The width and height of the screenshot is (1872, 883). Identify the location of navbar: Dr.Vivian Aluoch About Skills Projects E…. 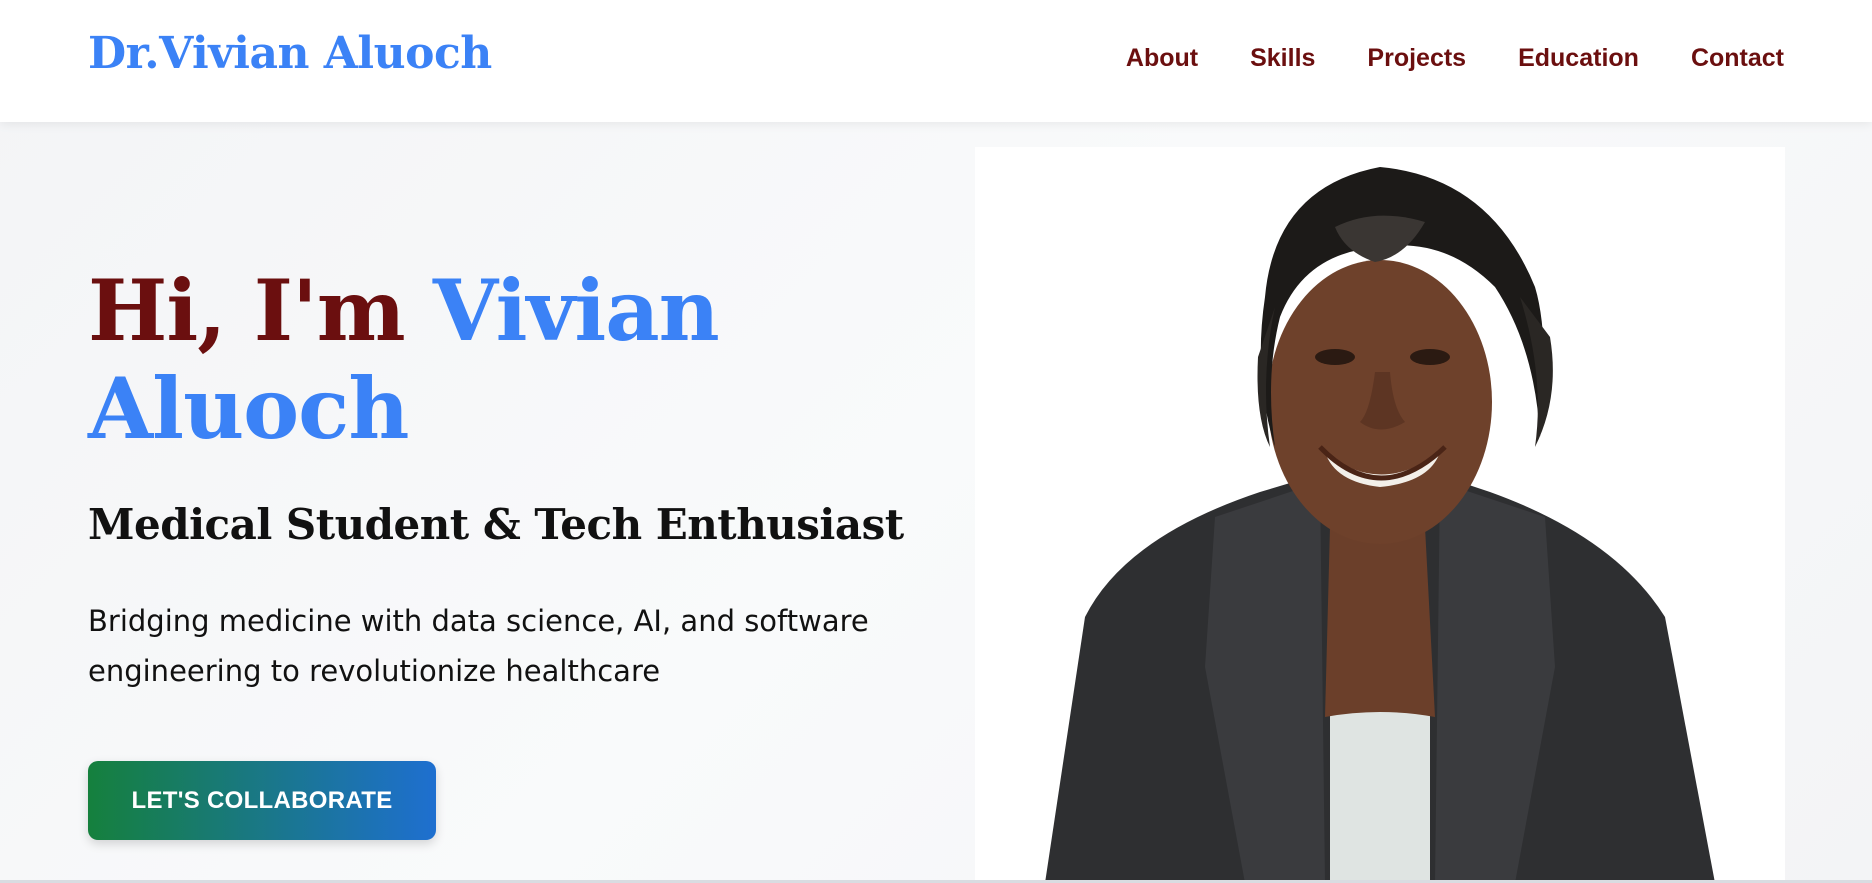
(936, 61).